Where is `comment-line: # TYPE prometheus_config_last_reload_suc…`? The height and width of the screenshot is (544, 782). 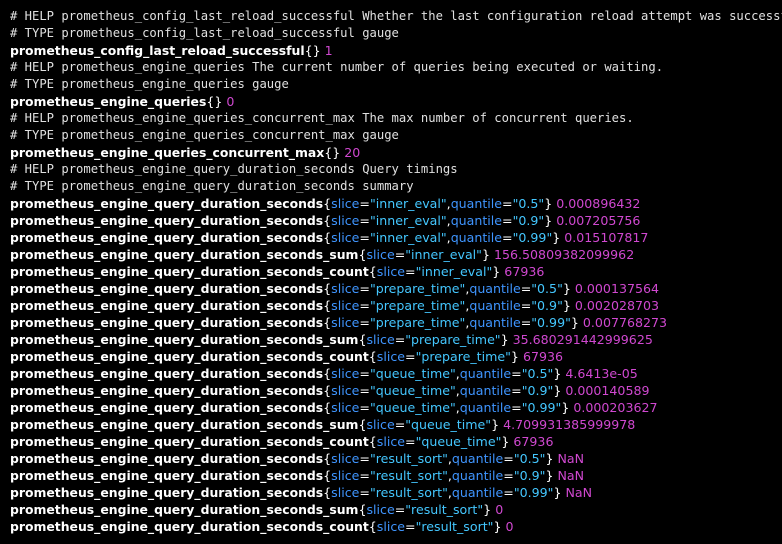
comment-line: # TYPE prometheus_config_last_reload_suc… is located at coordinates (396, 33).